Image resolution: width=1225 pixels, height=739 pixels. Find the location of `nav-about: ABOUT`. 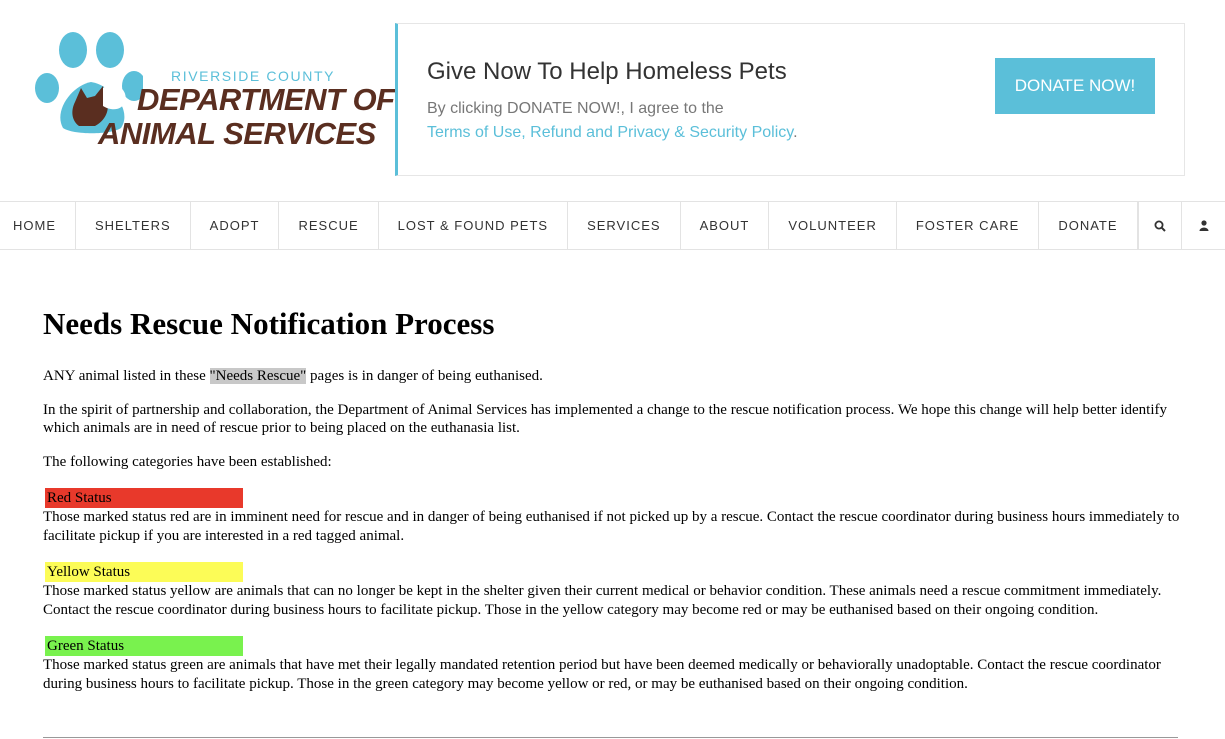

nav-about: ABOUT is located at coordinates (725, 225).